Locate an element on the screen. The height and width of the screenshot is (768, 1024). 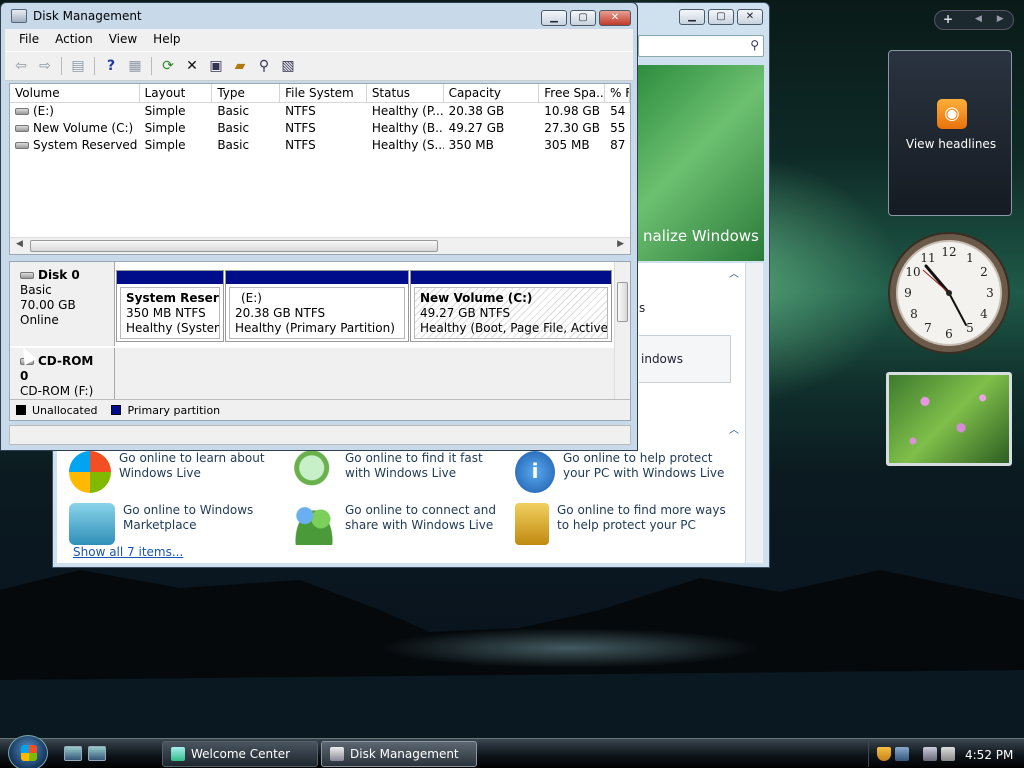
get-started-box: indows is located at coordinates (685, 359).